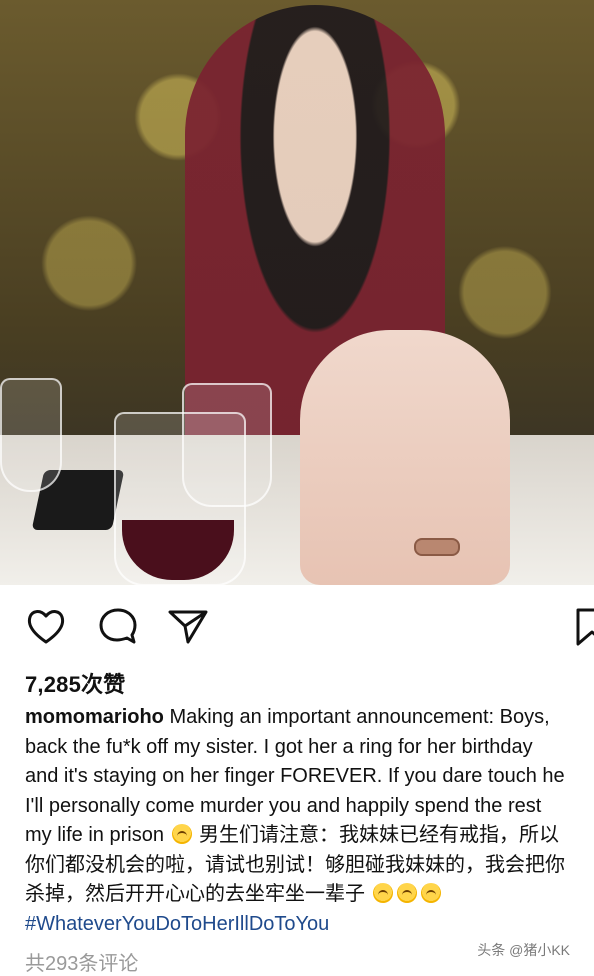 The width and height of the screenshot is (594, 976). I want to click on username-link: momomarioho, so click(94, 717).